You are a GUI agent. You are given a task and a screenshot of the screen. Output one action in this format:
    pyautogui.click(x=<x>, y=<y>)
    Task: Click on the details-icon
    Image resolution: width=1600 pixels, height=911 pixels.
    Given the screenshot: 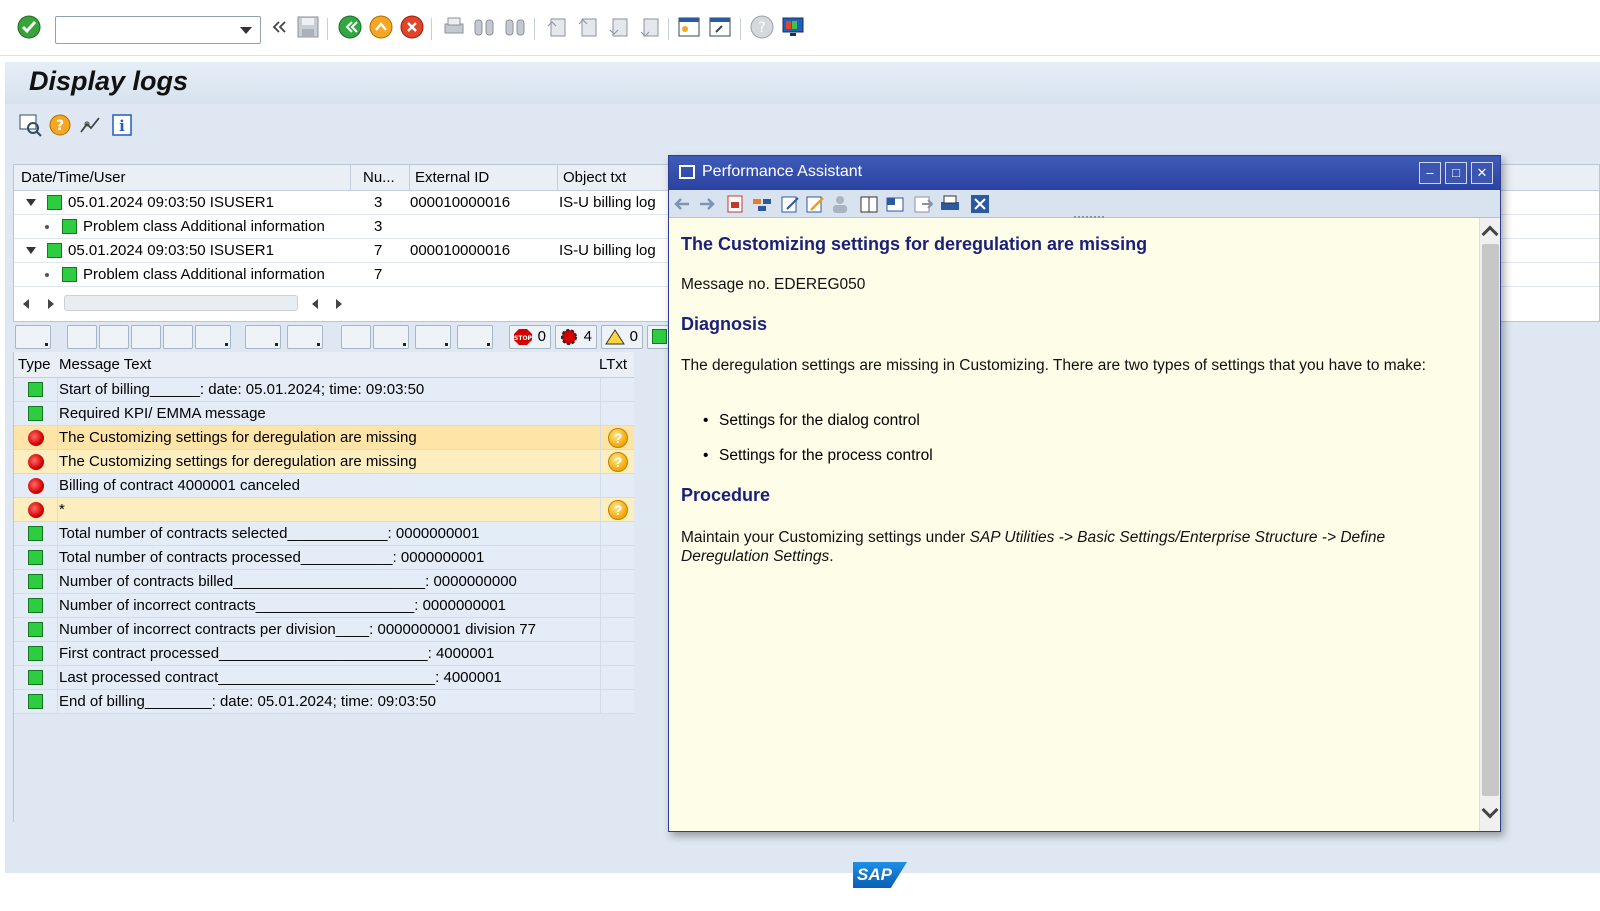 What is the action you would take?
    pyautogui.click(x=82, y=337)
    